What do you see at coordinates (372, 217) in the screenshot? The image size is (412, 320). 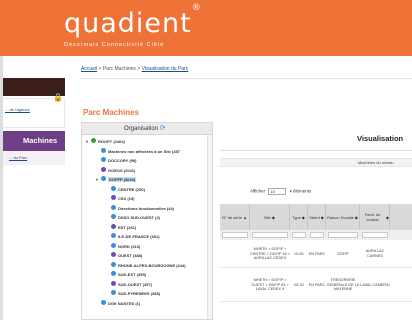 I see `column-header-label: Fond. du contrat` at bounding box center [372, 217].